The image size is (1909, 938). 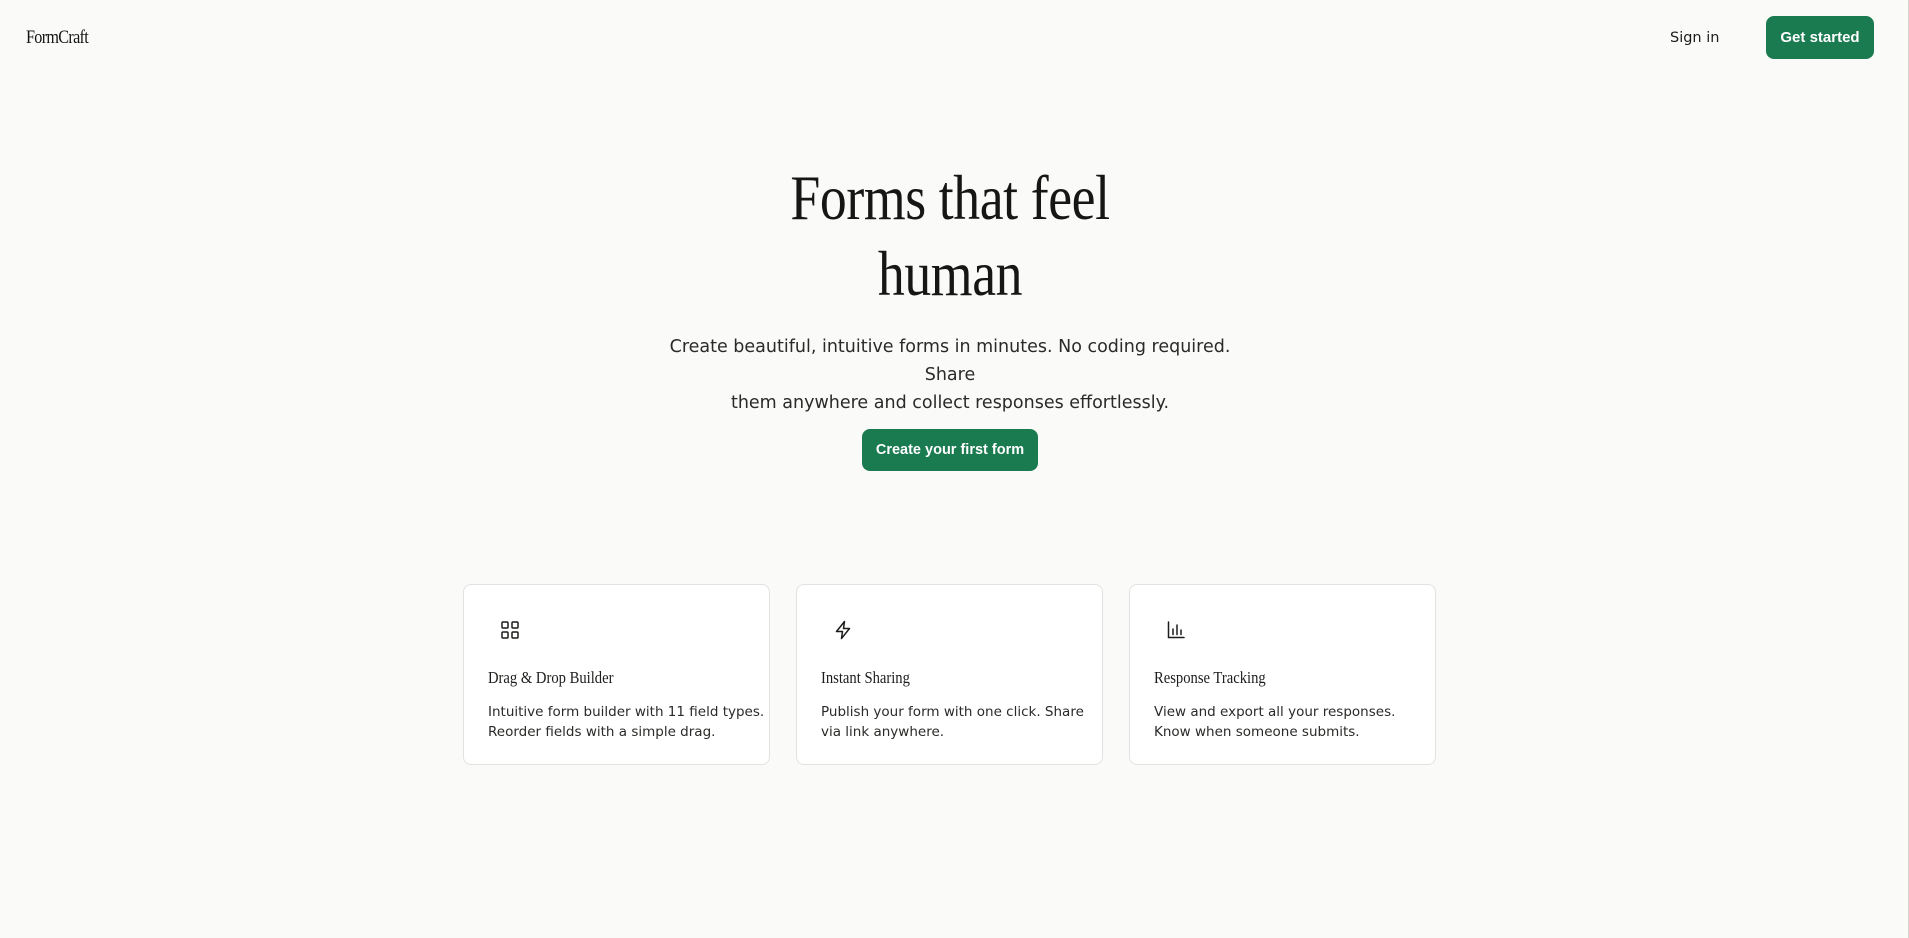 I want to click on hero-title-line: Forms that feel, so click(x=950, y=197).